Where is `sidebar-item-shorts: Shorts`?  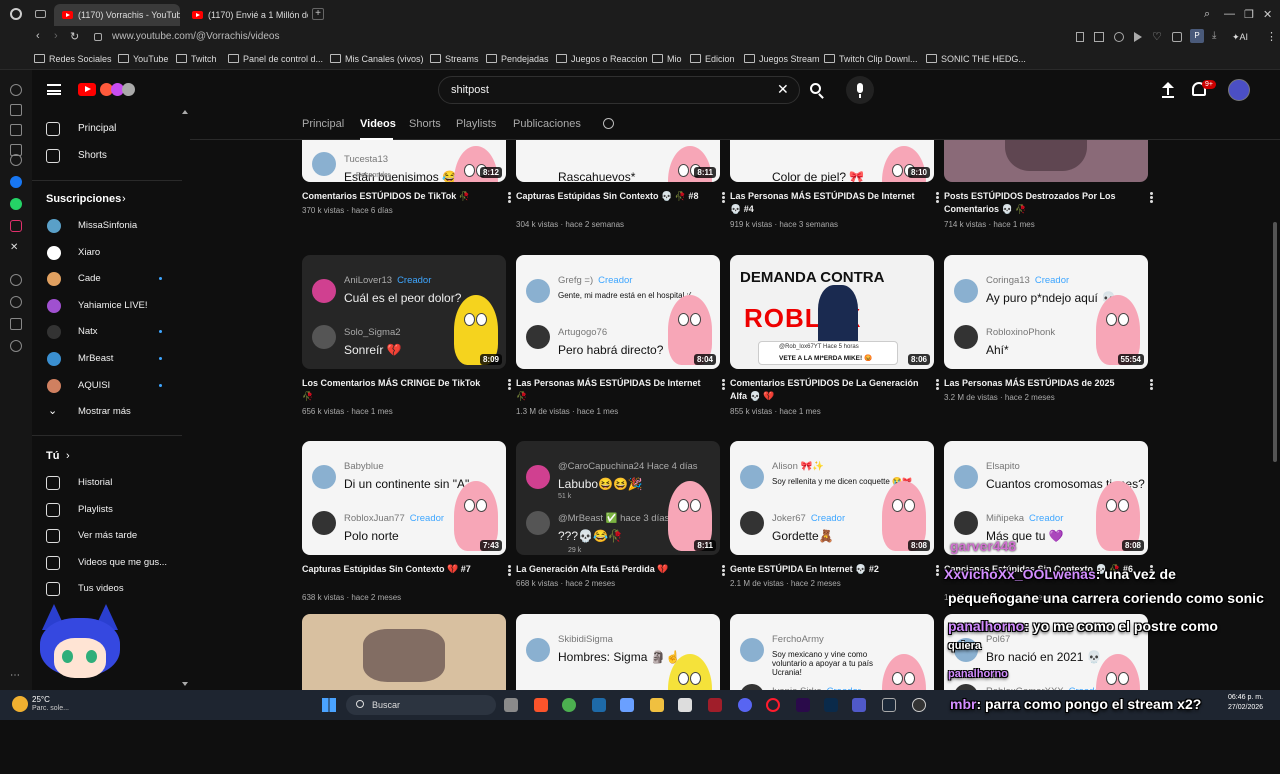
sidebar-item-shorts: Shorts is located at coordinates (107, 156).